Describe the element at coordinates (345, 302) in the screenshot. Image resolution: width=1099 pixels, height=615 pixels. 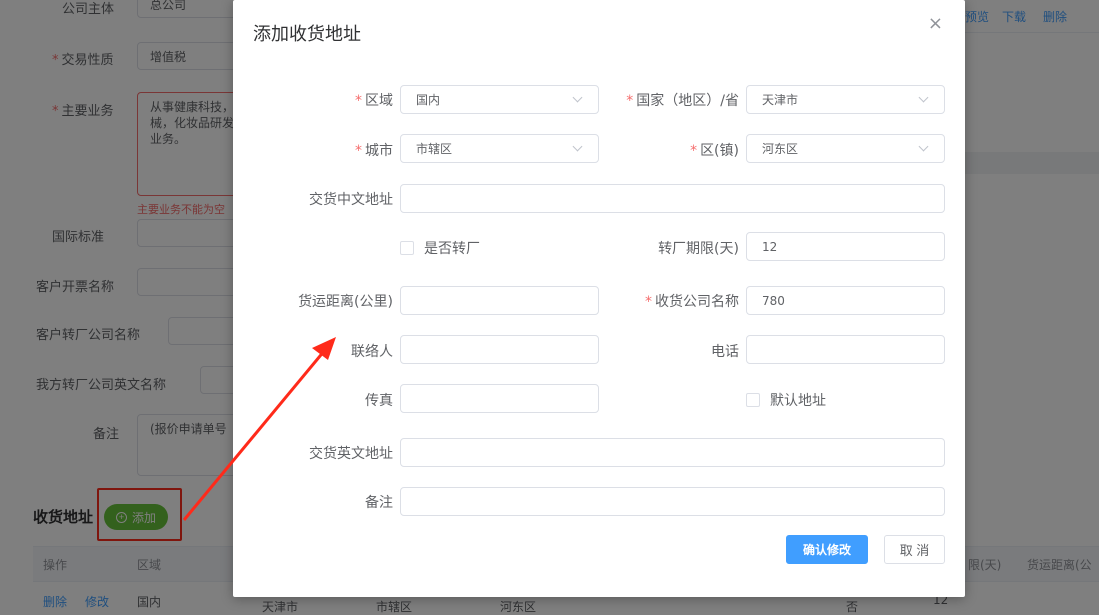
I see `label-freight-distance: 货运距离(公里)` at that location.